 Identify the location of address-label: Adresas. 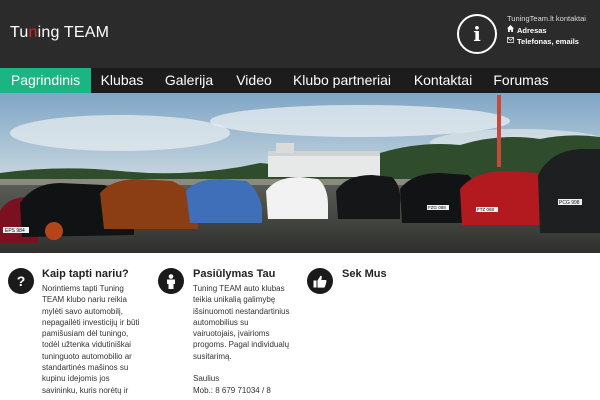
(532, 30).